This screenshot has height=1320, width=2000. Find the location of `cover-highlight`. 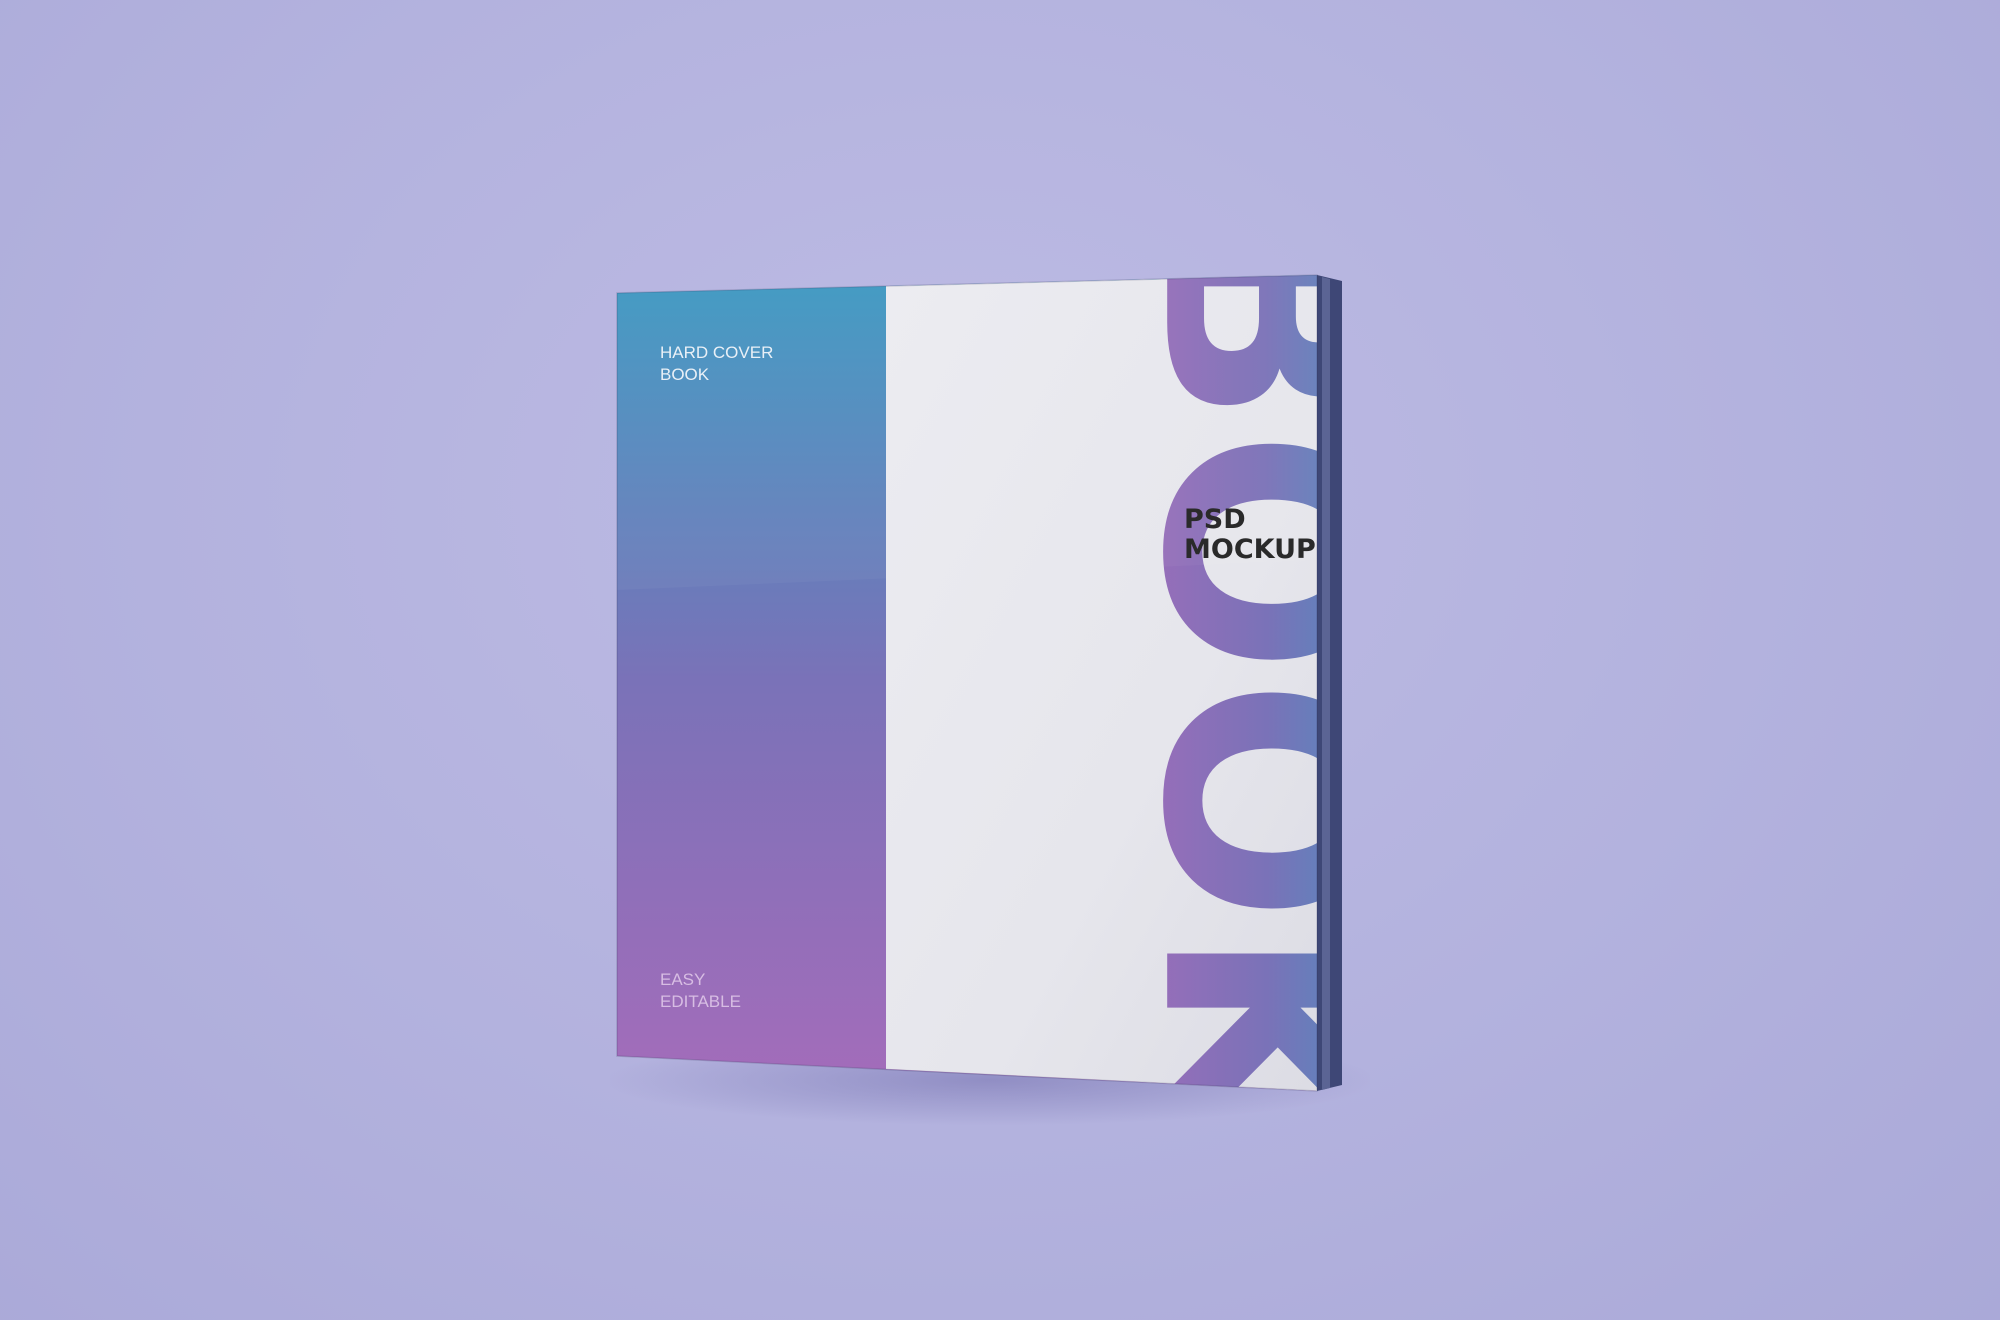

cover-highlight is located at coordinates (967, 432).